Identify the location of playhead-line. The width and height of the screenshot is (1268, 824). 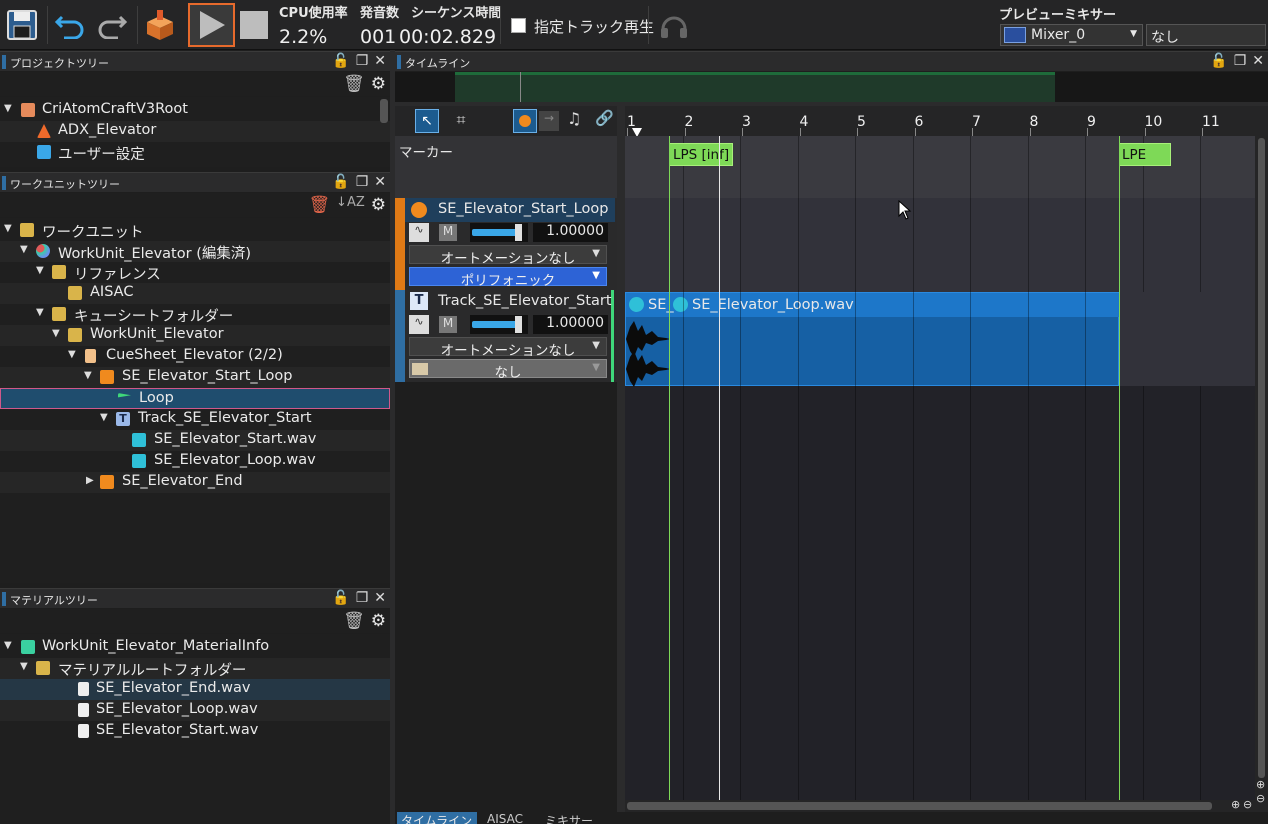
(719, 468).